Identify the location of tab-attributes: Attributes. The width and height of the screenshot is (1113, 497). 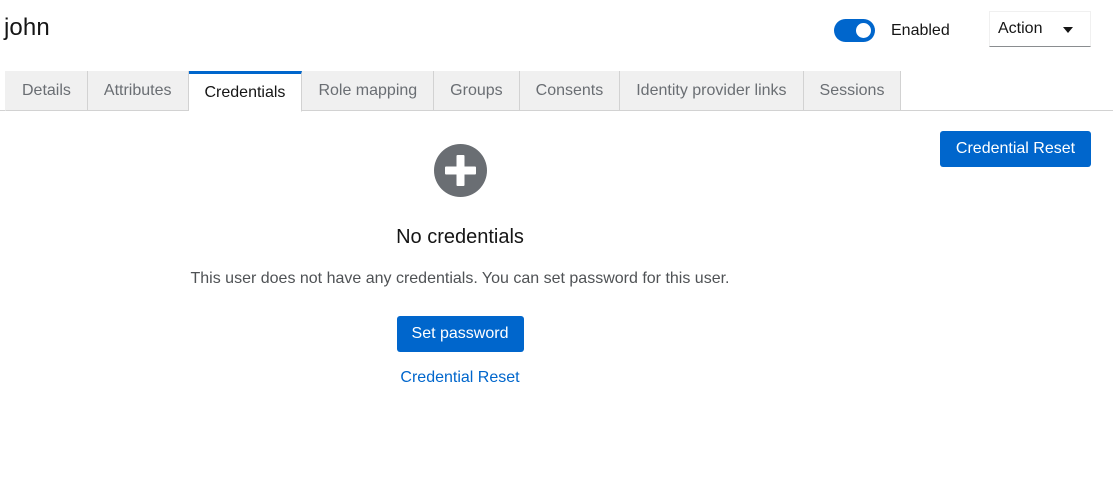
(138, 91).